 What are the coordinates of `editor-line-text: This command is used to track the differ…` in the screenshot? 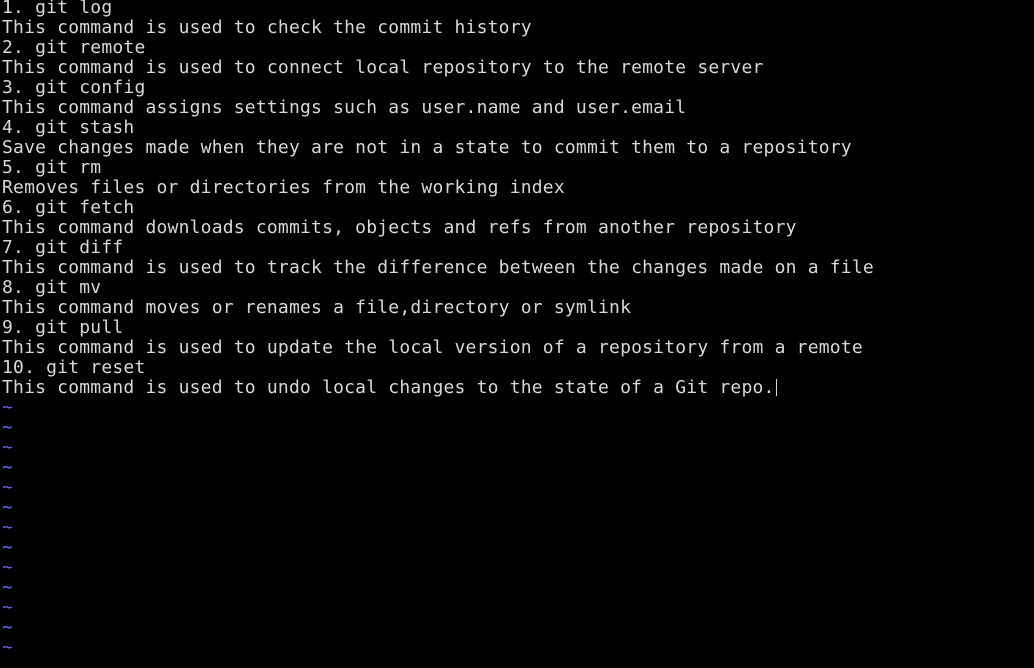 It's located at (438, 267).